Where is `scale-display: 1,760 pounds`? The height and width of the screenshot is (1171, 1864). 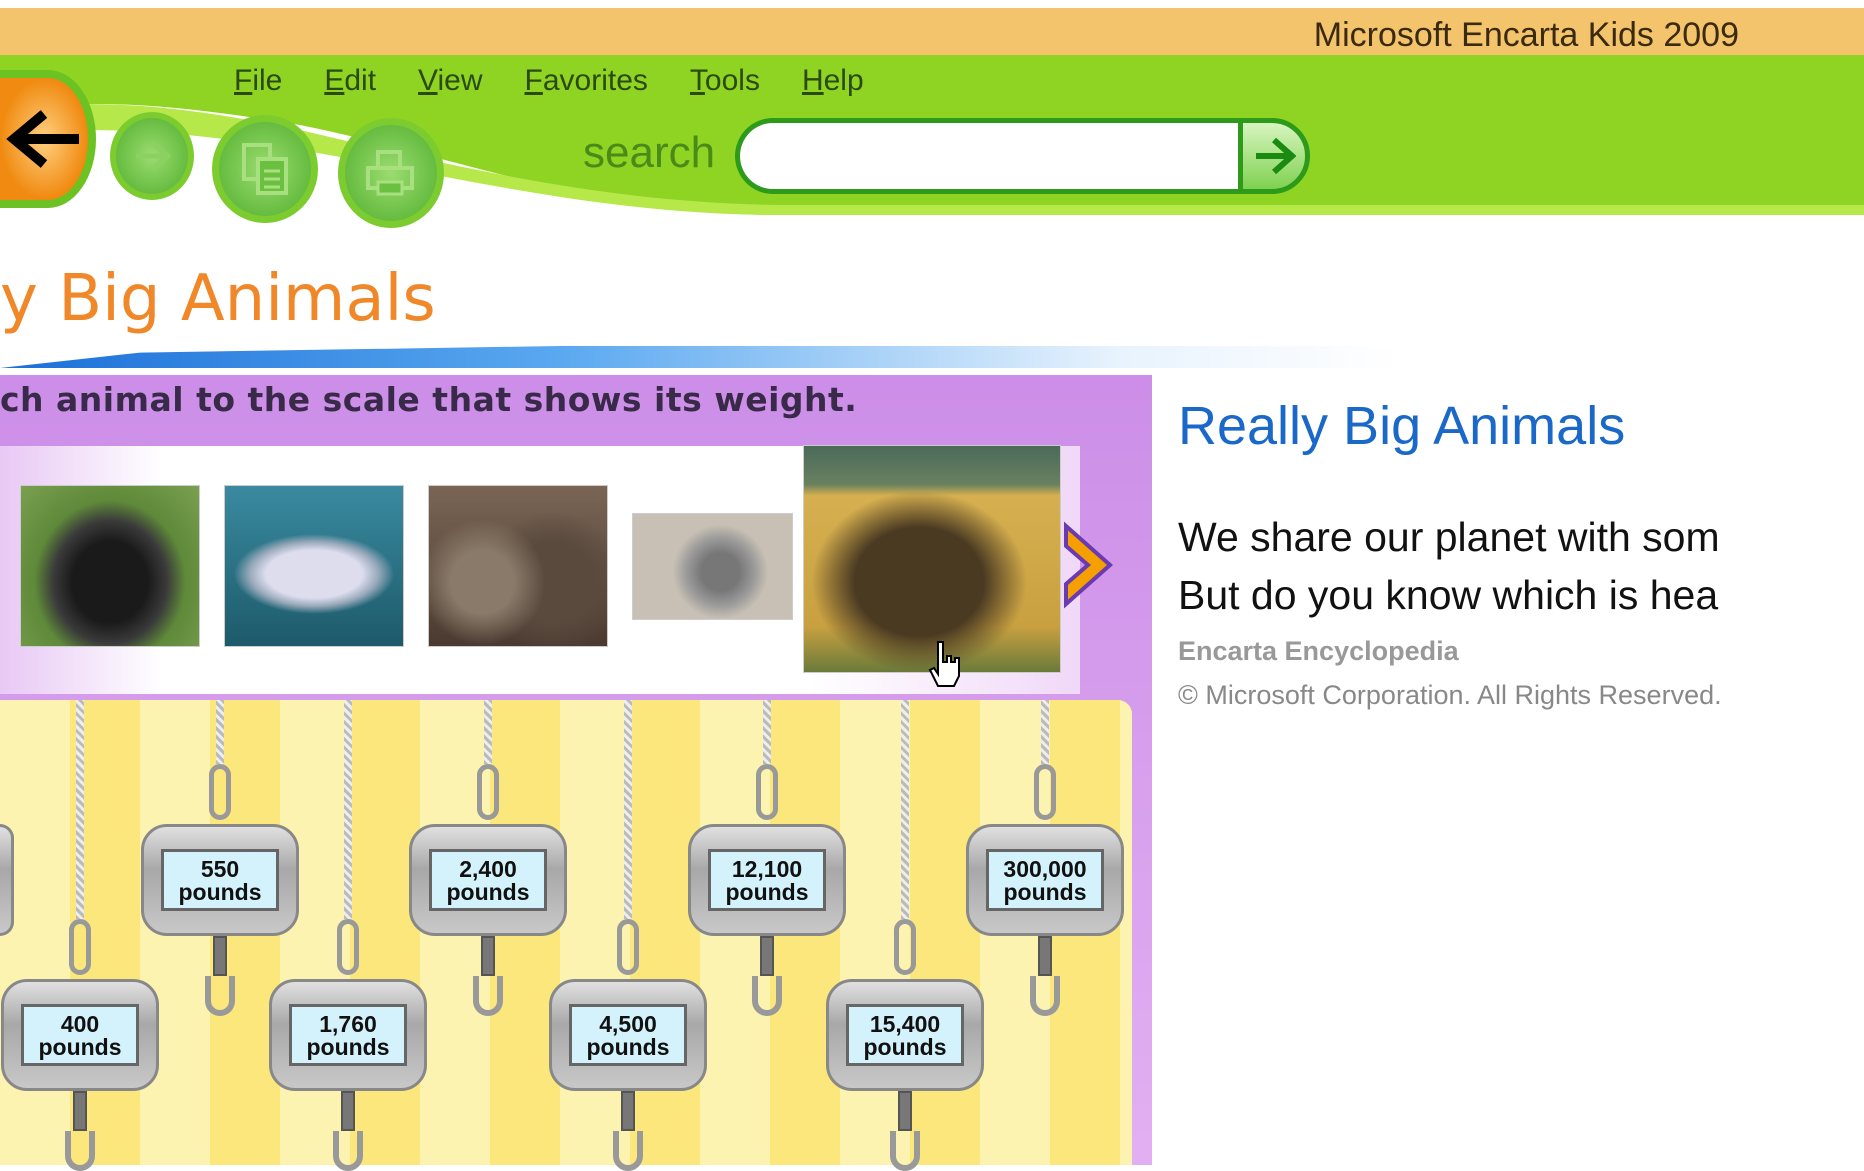 scale-display: 1,760 pounds is located at coordinates (348, 1035).